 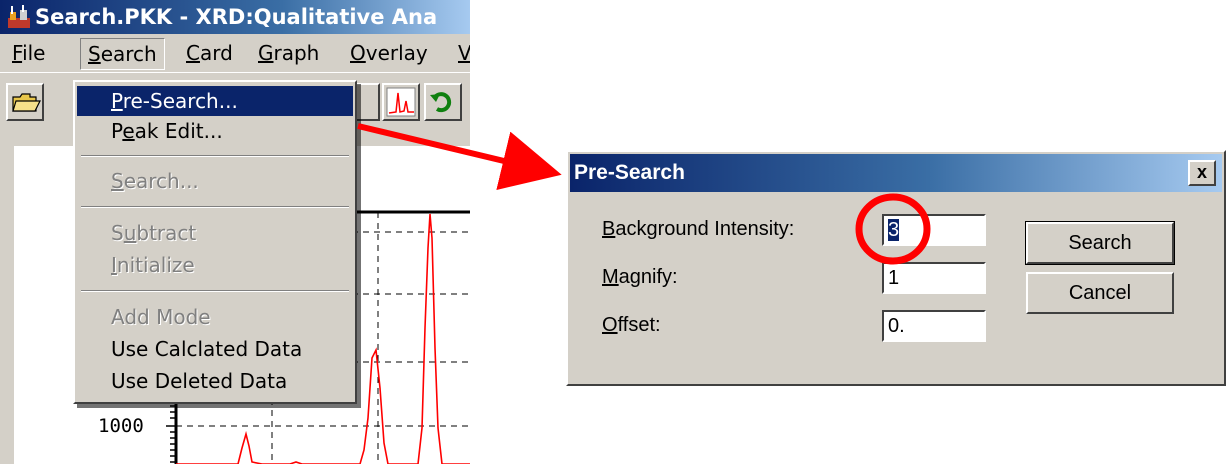 What do you see at coordinates (934, 278) in the screenshot?
I see `magnify-field: 1` at bounding box center [934, 278].